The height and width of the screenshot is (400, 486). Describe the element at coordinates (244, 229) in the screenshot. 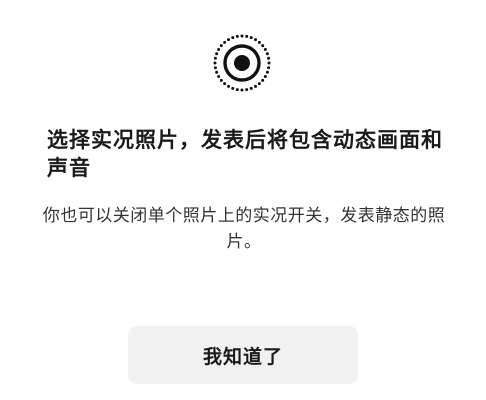

I see `dialog-description: 你也可以关闭单个照片上的实况开关，发表静态的照片。` at that location.